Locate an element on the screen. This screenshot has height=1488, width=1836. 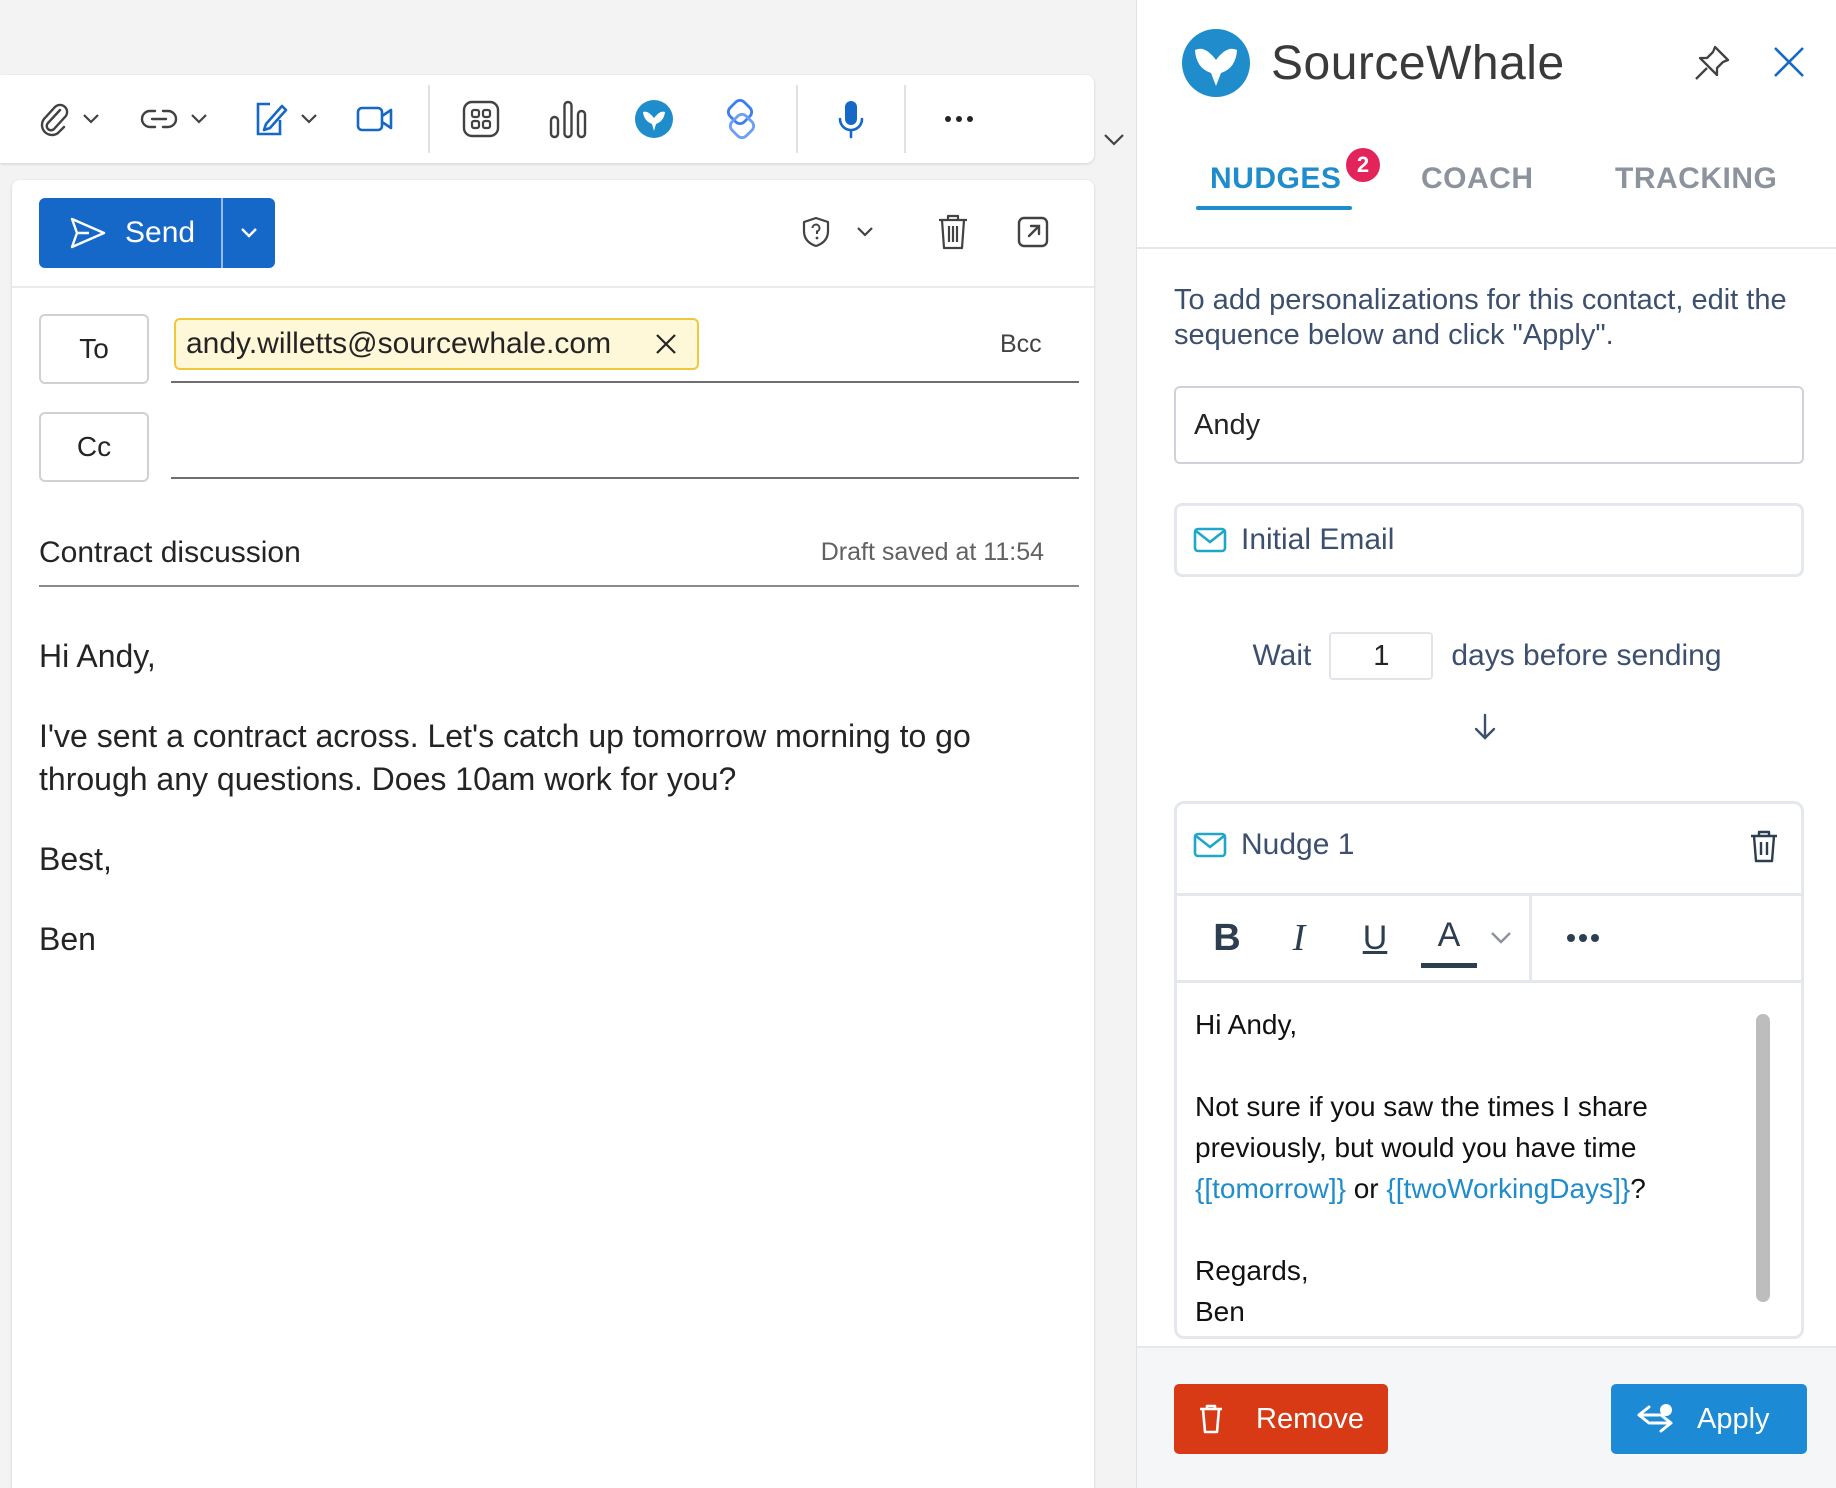
insert-link-button is located at coordinates (174, 119).